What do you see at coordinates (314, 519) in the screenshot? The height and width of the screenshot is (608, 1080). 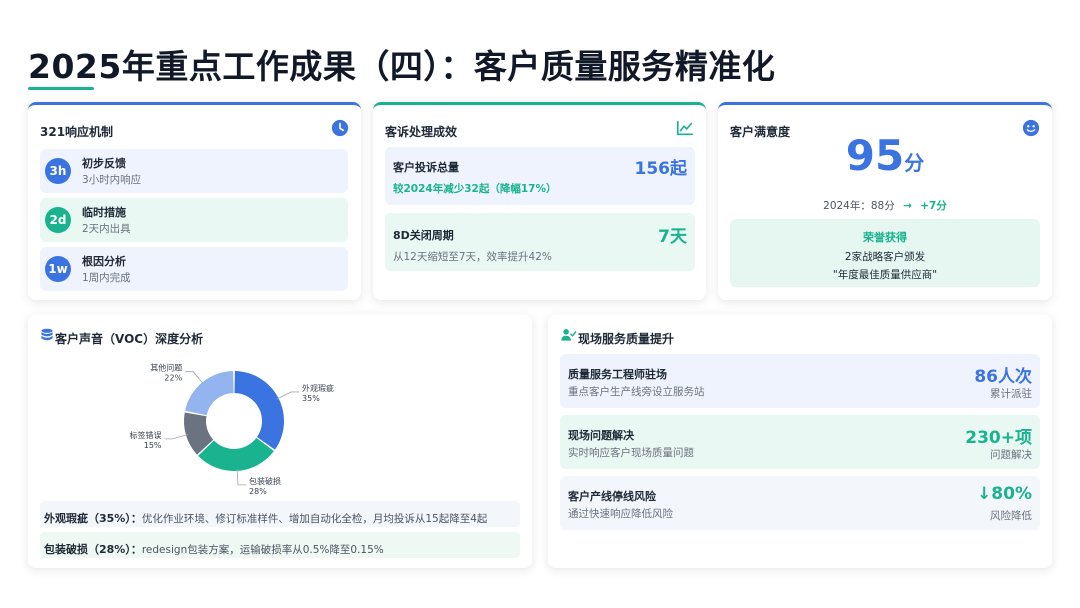 I see `voc-row-text: 优化作业环境、修订标准样件、增加自动化全检，月均投诉从15起降至4起` at bounding box center [314, 519].